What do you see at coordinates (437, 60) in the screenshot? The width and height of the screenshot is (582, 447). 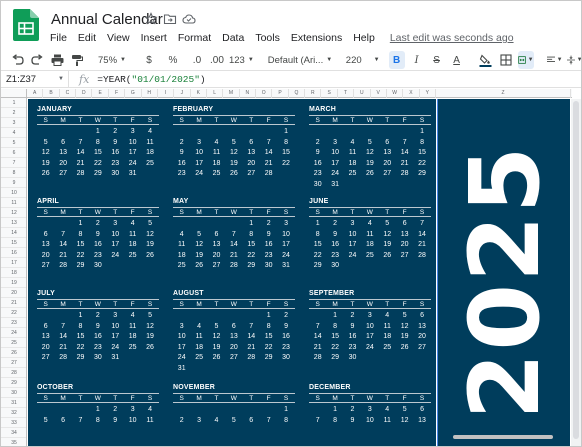 I see `strikethrough-button: S` at bounding box center [437, 60].